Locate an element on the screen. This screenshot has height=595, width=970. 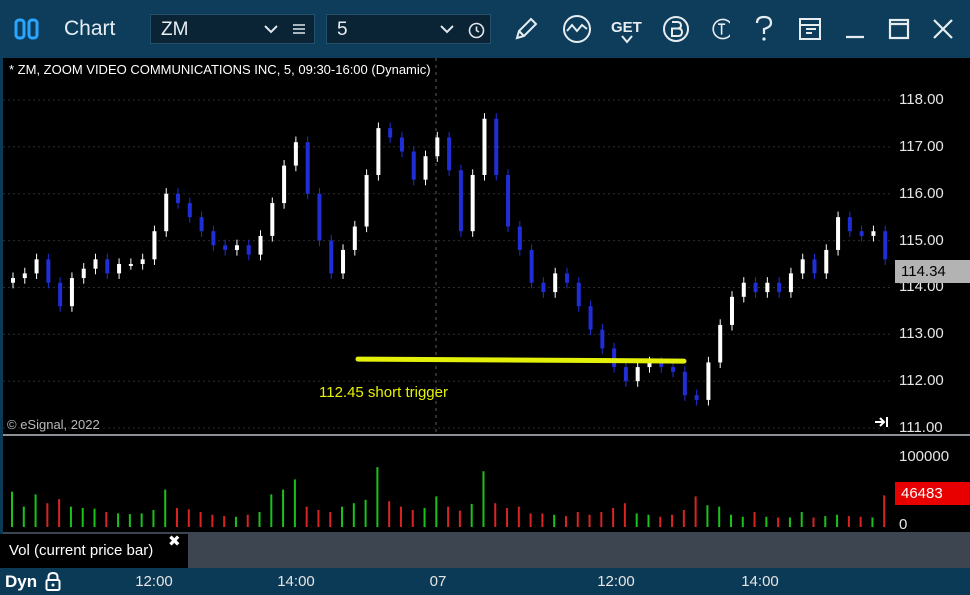
volume-axis: 100000 0 46483 is located at coordinates (931, 484).